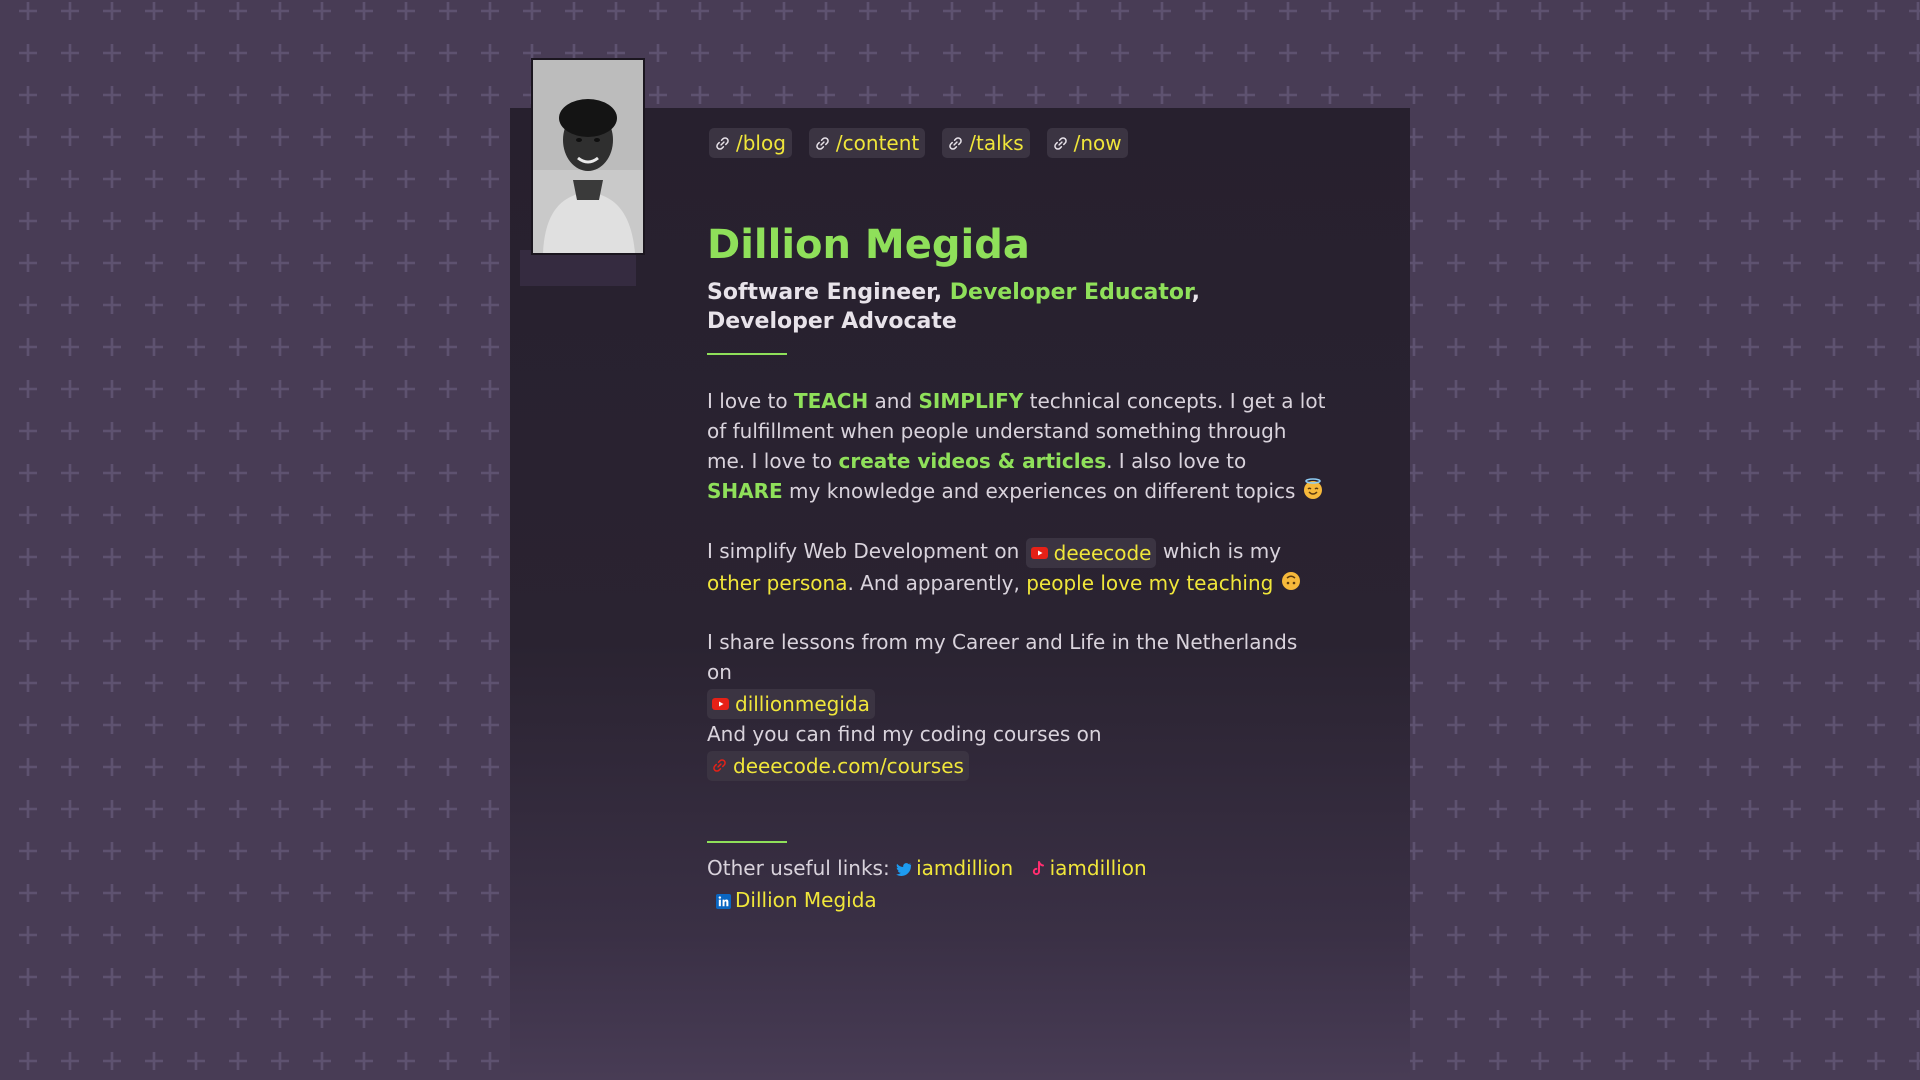 The height and width of the screenshot is (1080, 1920). I want to click on tiktok-icon, so click(1038, 868).